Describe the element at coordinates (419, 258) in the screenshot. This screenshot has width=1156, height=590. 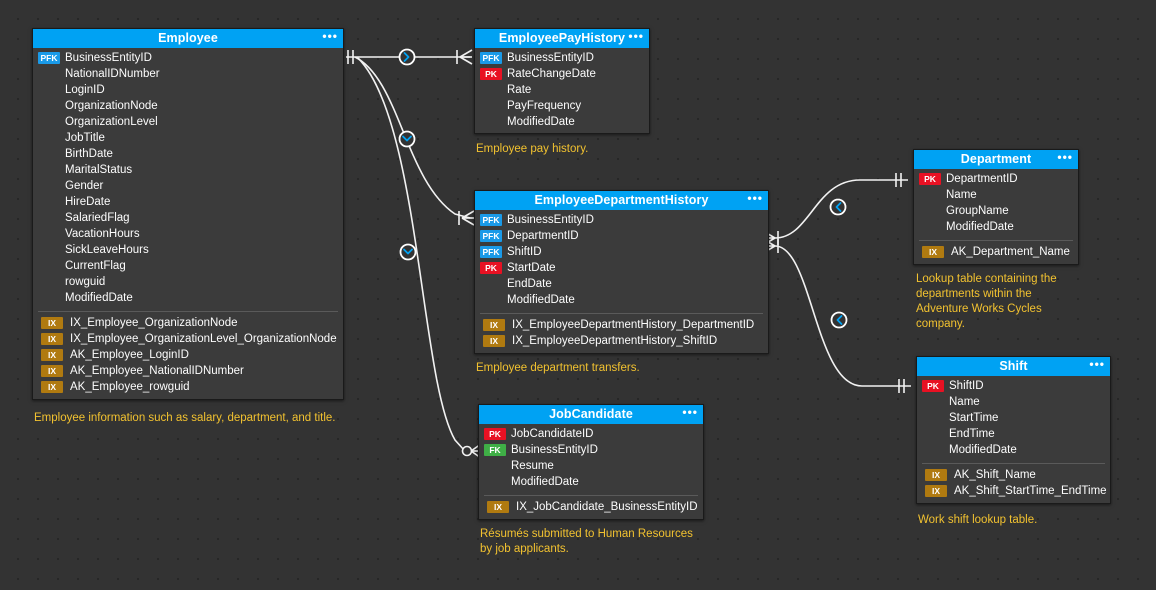
I see `relationship-employee-jobcandidate` at that location.